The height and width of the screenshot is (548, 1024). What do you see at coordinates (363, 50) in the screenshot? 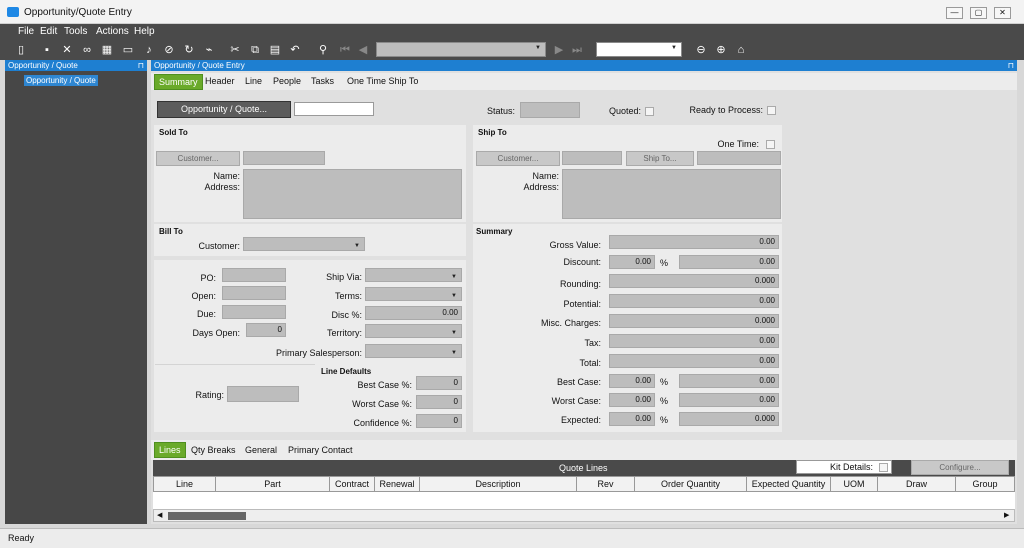
I see `previous-record-icon: ◀` at bounding box center [363, 50].